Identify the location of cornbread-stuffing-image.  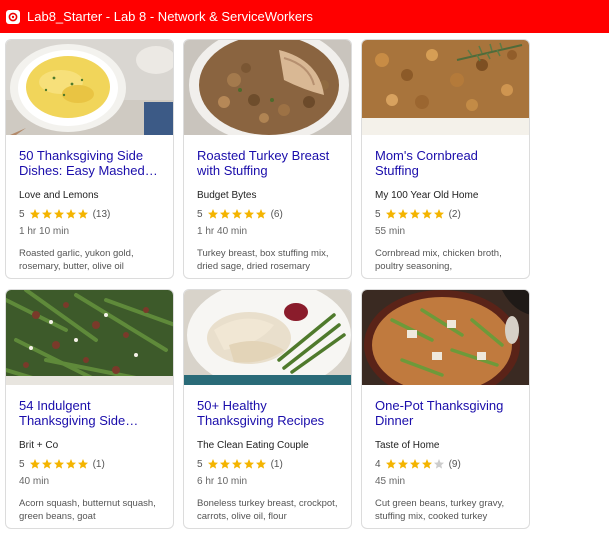
(445, 87).